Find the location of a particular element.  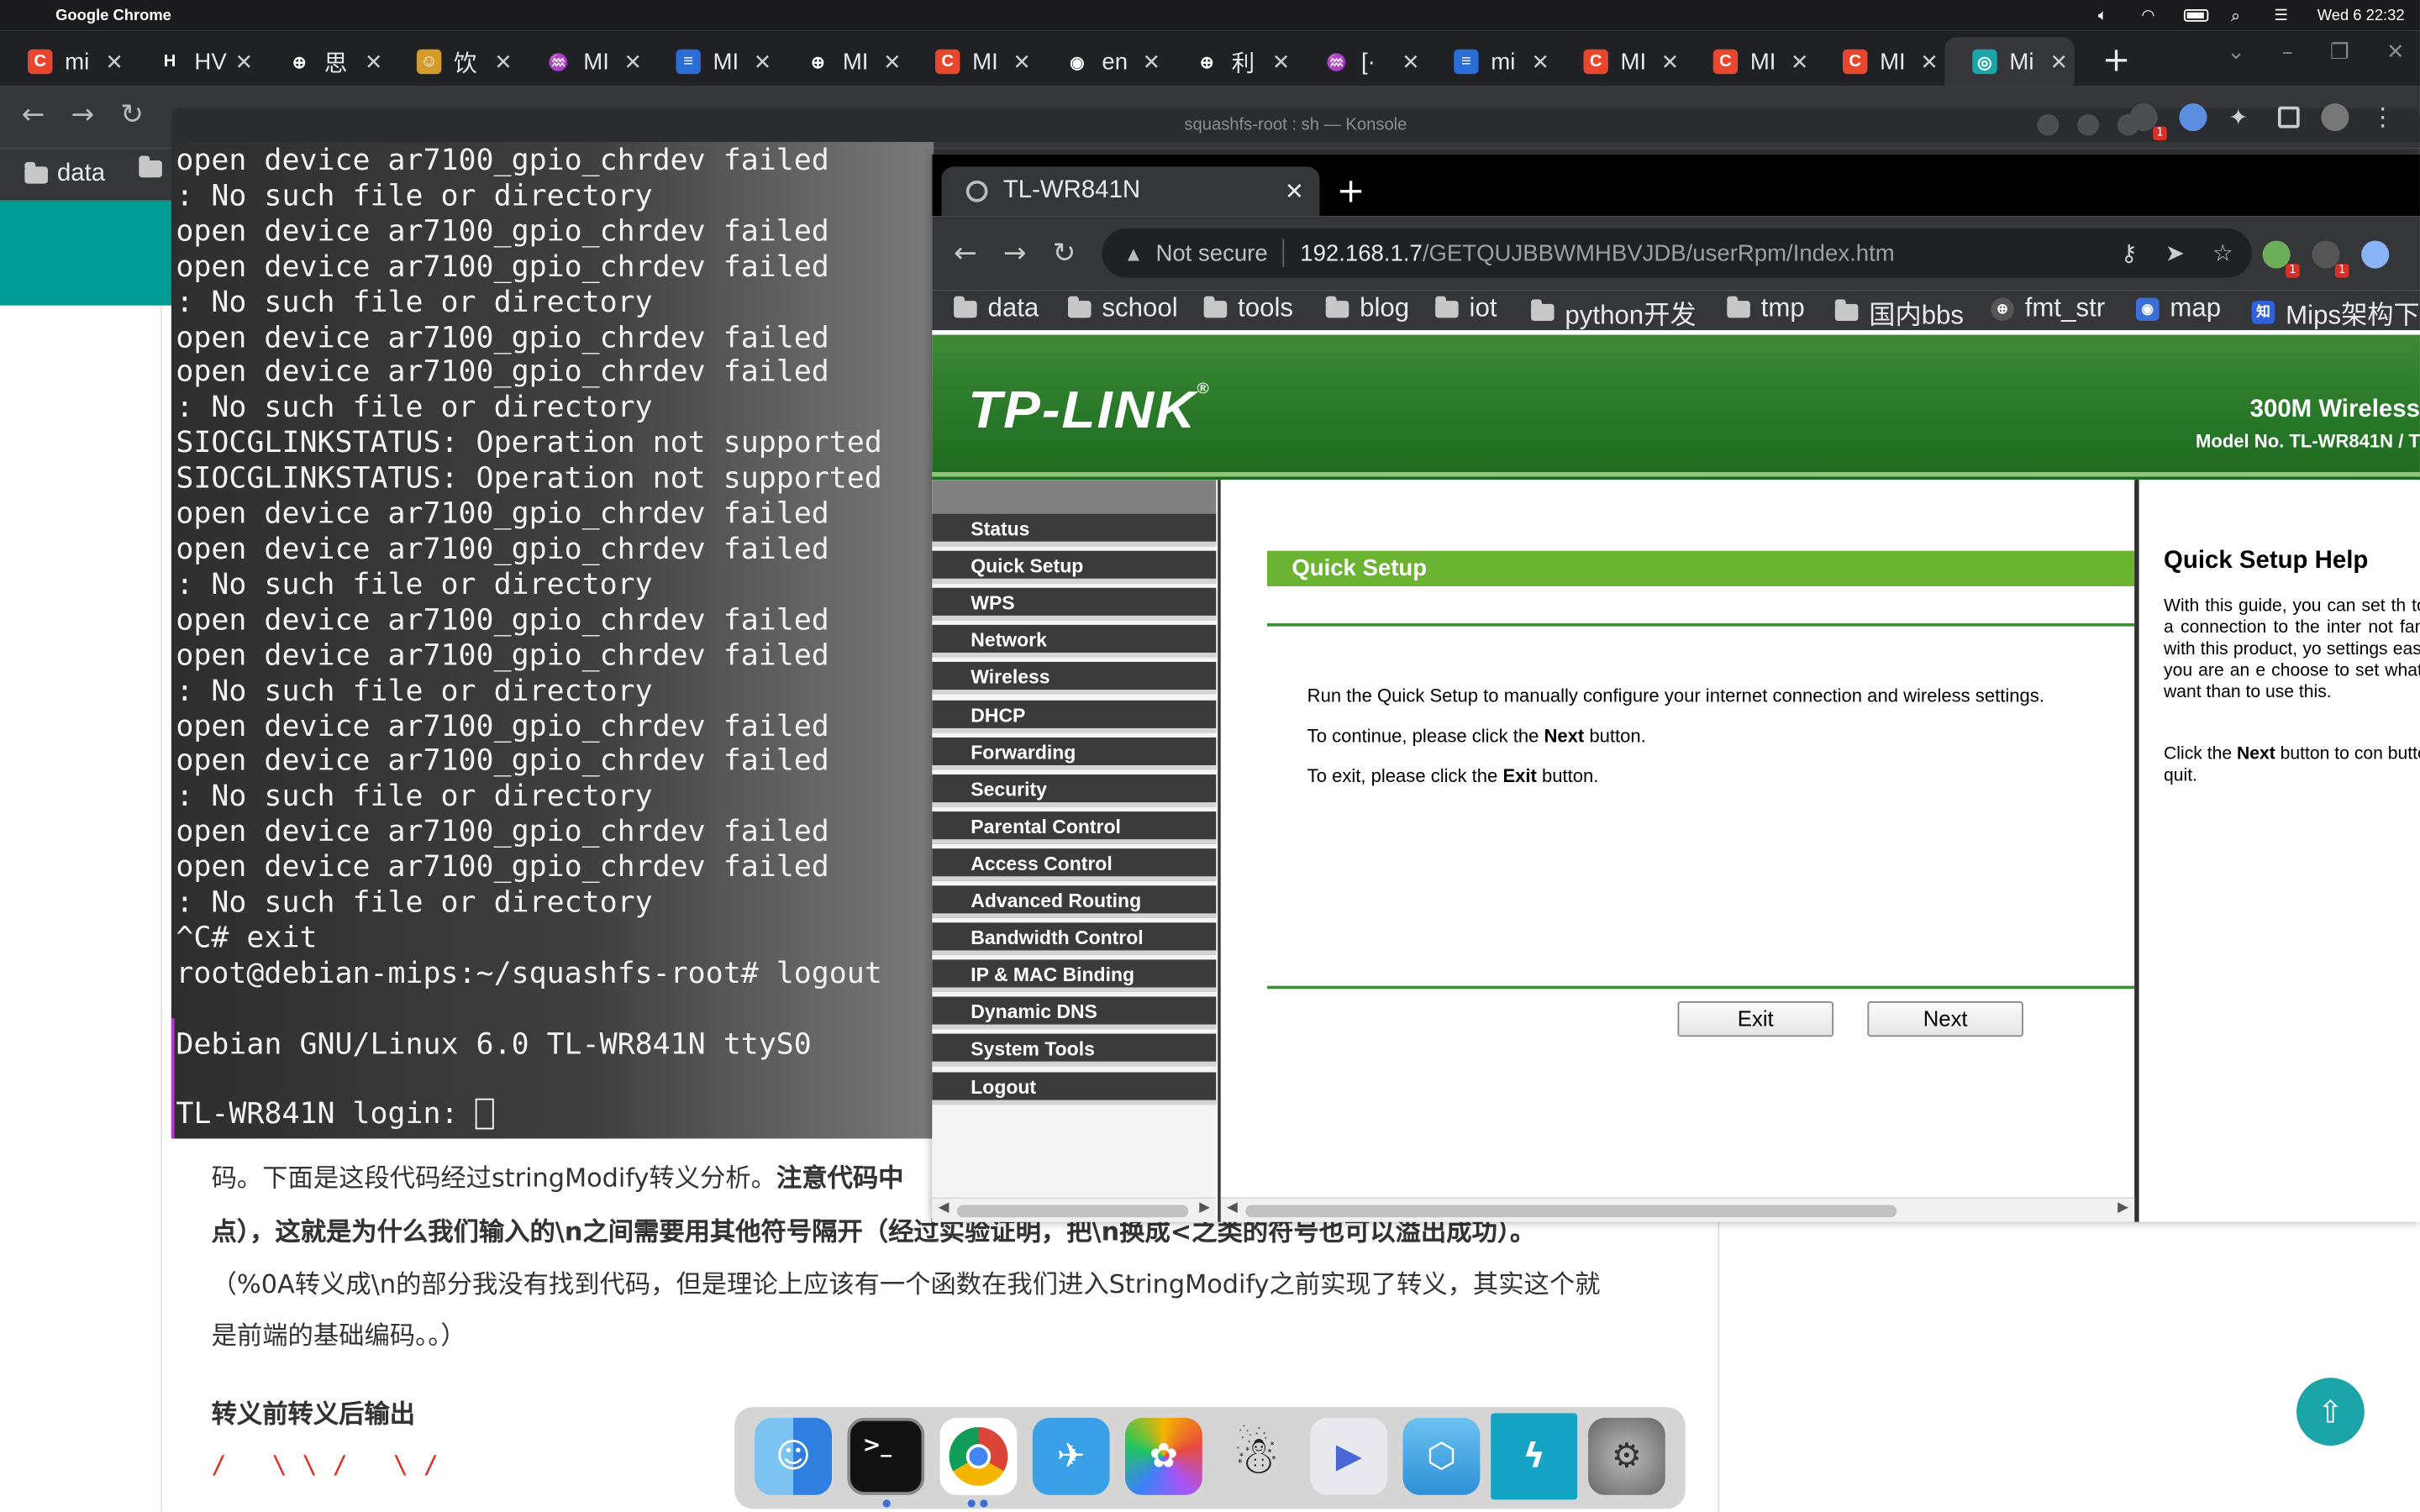

bookmark-item: 知 Mips架构下 is located at coordinates (2335, 312).